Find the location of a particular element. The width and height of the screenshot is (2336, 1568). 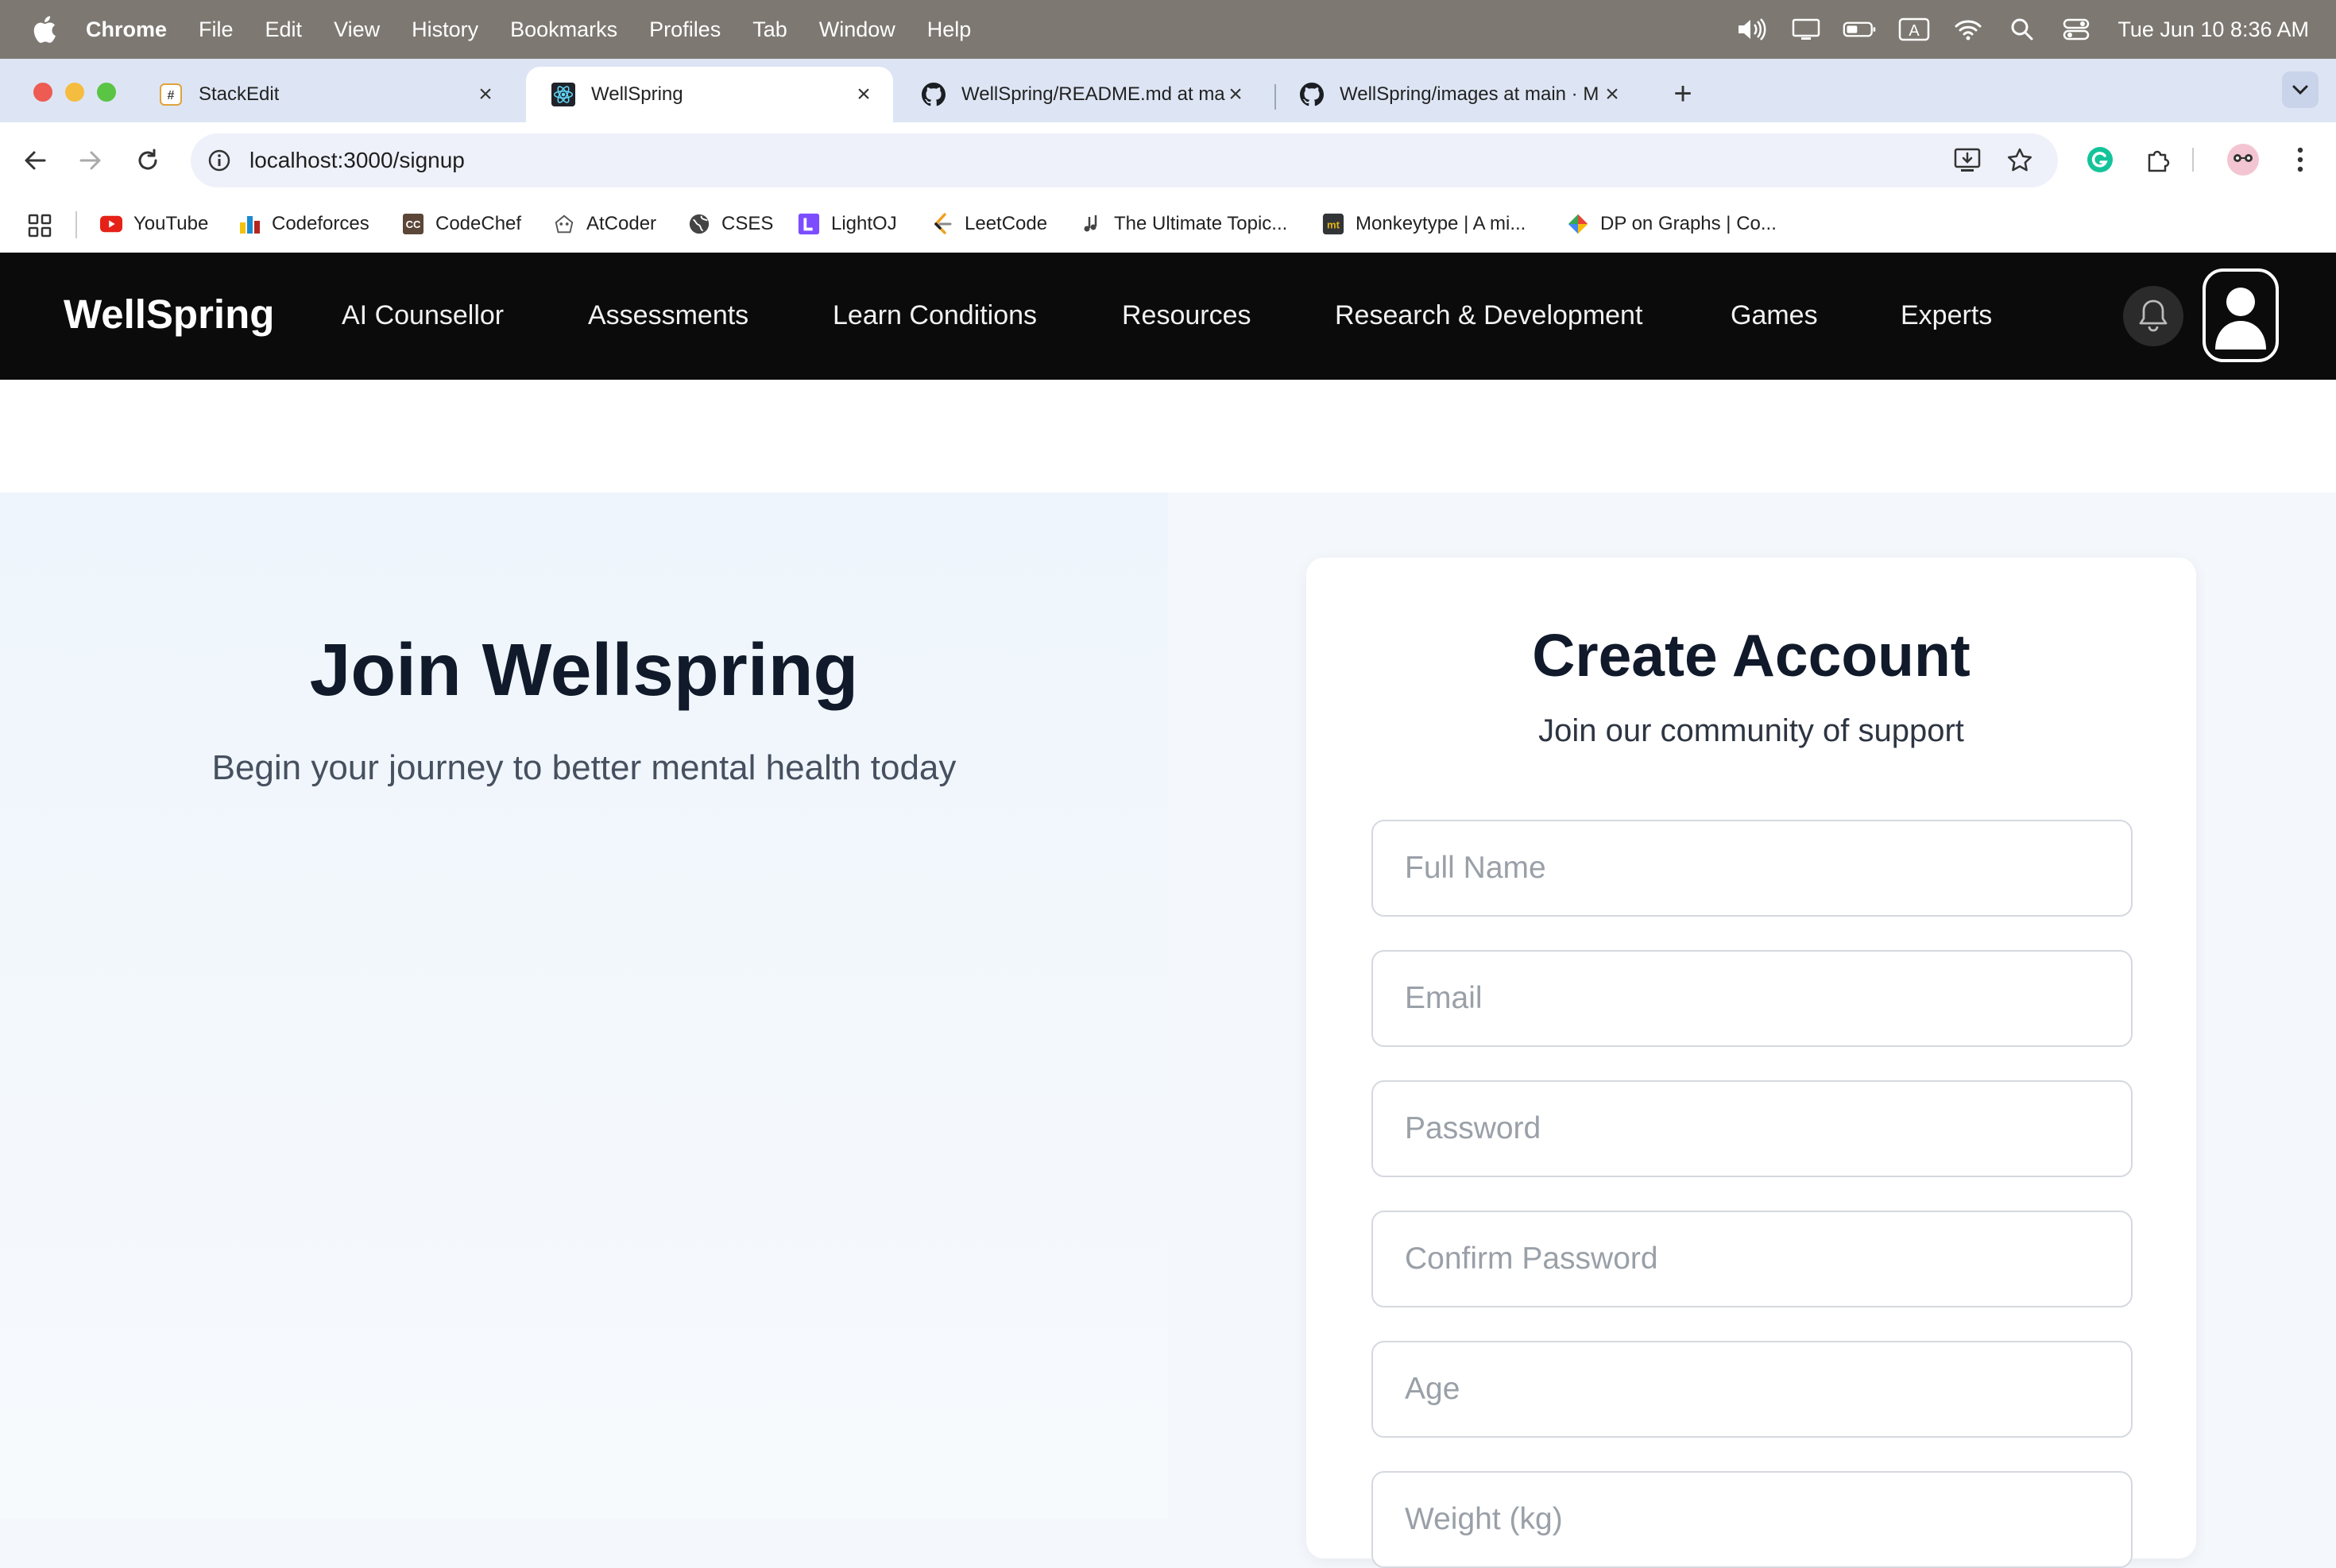

nav-resources: Resources is located at coordinates (1186, 315).